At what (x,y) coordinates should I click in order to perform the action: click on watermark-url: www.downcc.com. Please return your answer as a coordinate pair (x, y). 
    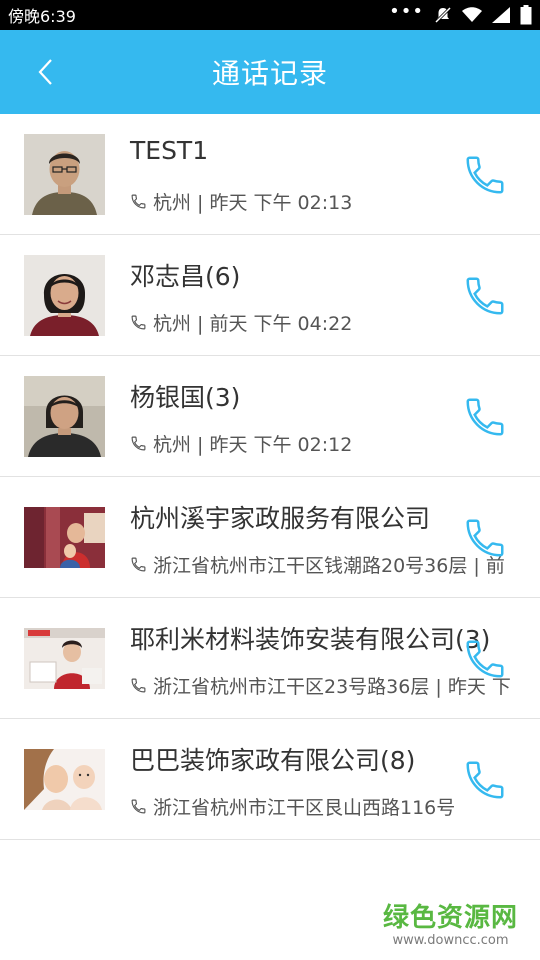
    Looking at the image, I should click on (450, 940).